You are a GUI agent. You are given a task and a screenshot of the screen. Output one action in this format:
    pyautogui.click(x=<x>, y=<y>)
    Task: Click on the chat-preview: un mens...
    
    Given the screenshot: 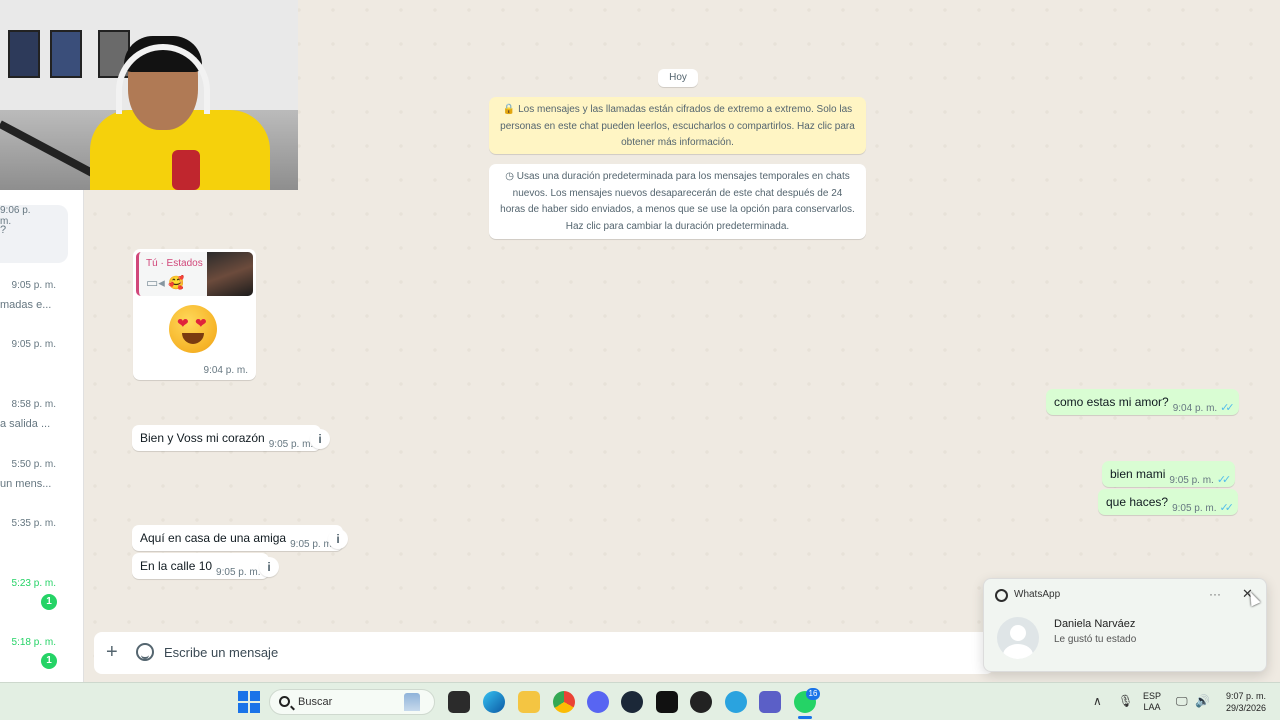 What is the action you would take?
    pyautogui.click(x=26, y=484)
    